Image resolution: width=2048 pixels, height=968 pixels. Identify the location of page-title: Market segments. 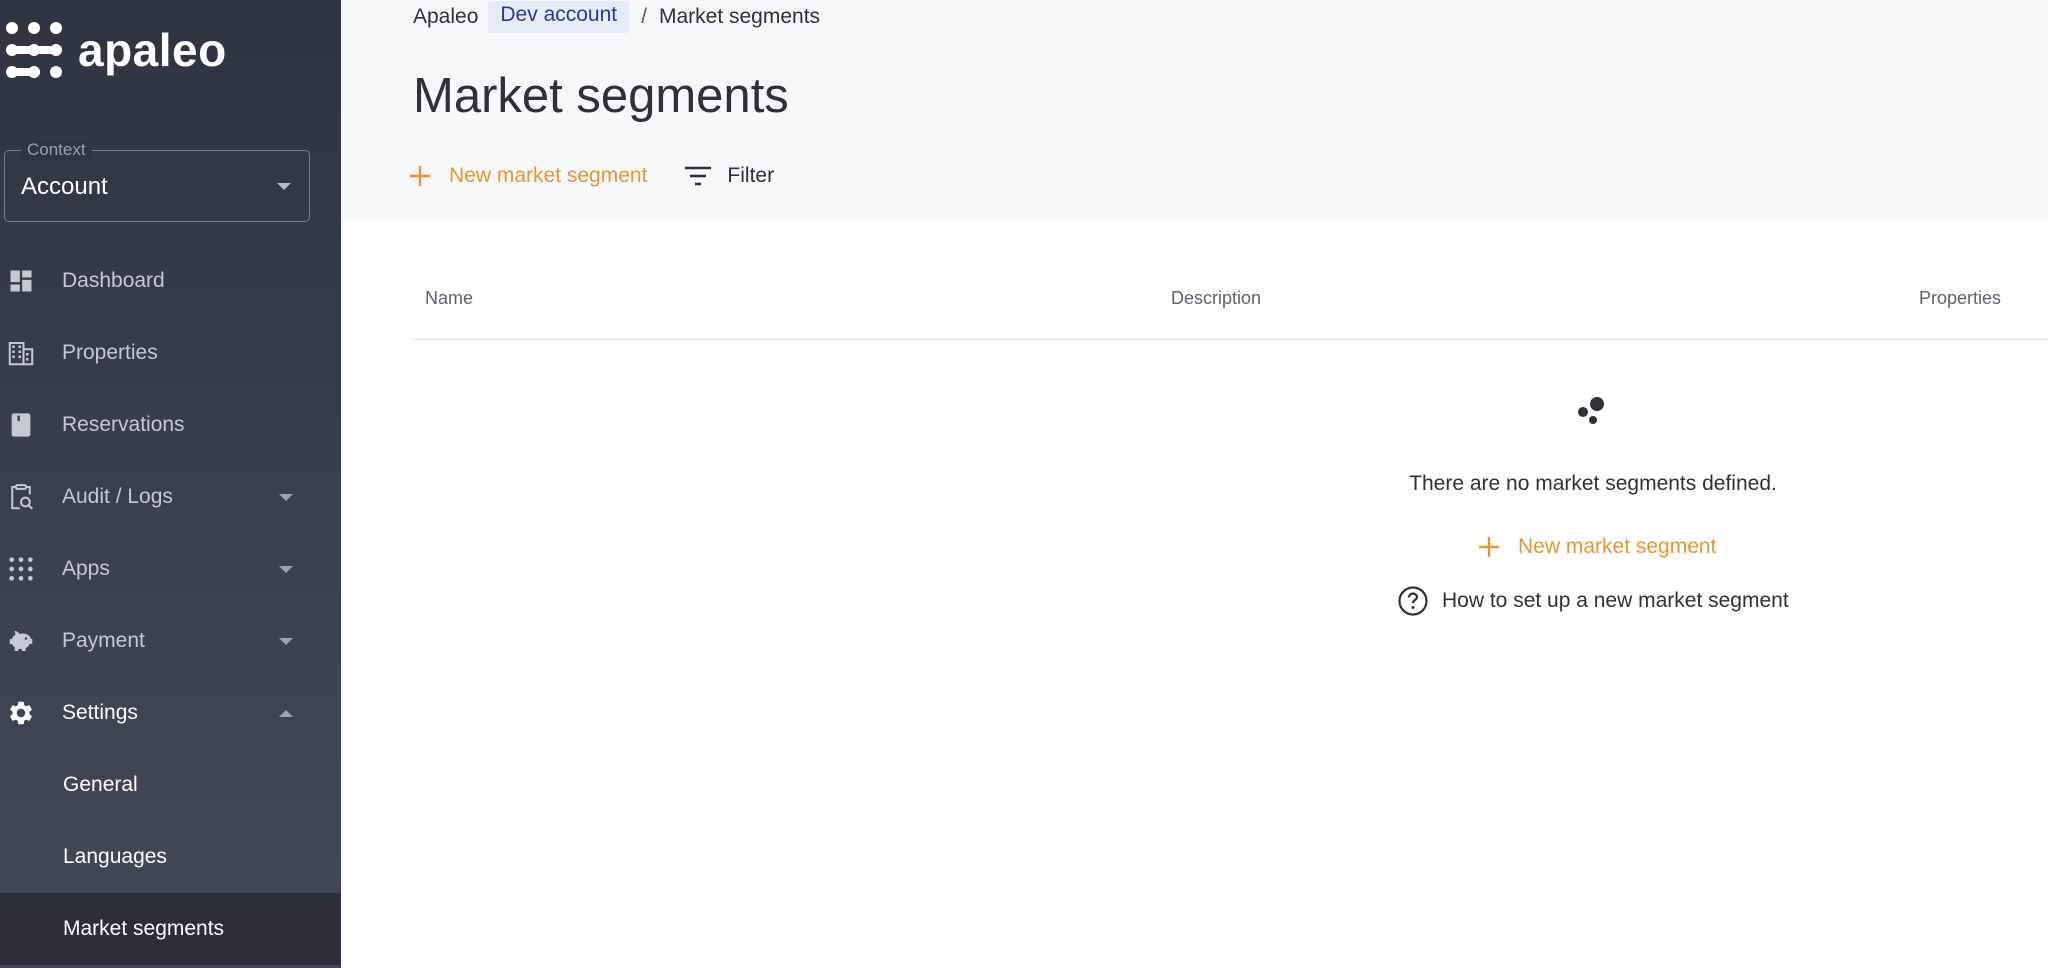
(601, 96).